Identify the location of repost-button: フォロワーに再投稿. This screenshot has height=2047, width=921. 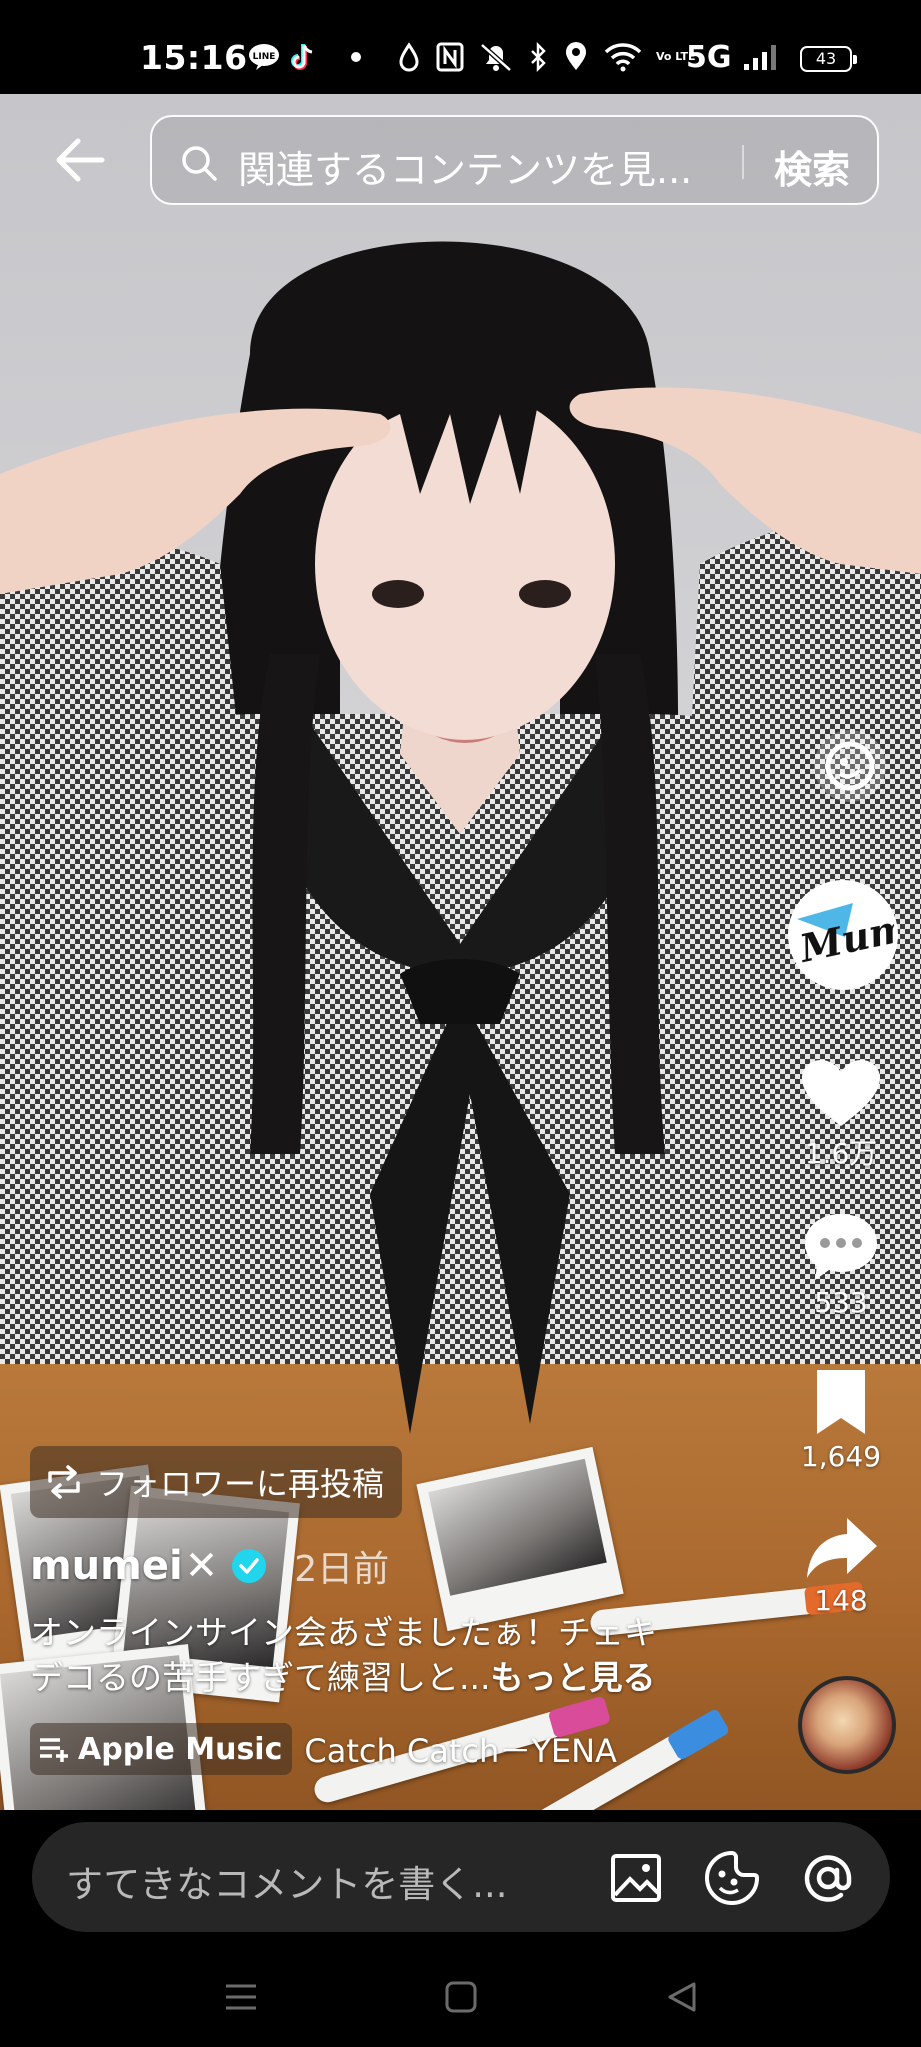
(216, 1482).